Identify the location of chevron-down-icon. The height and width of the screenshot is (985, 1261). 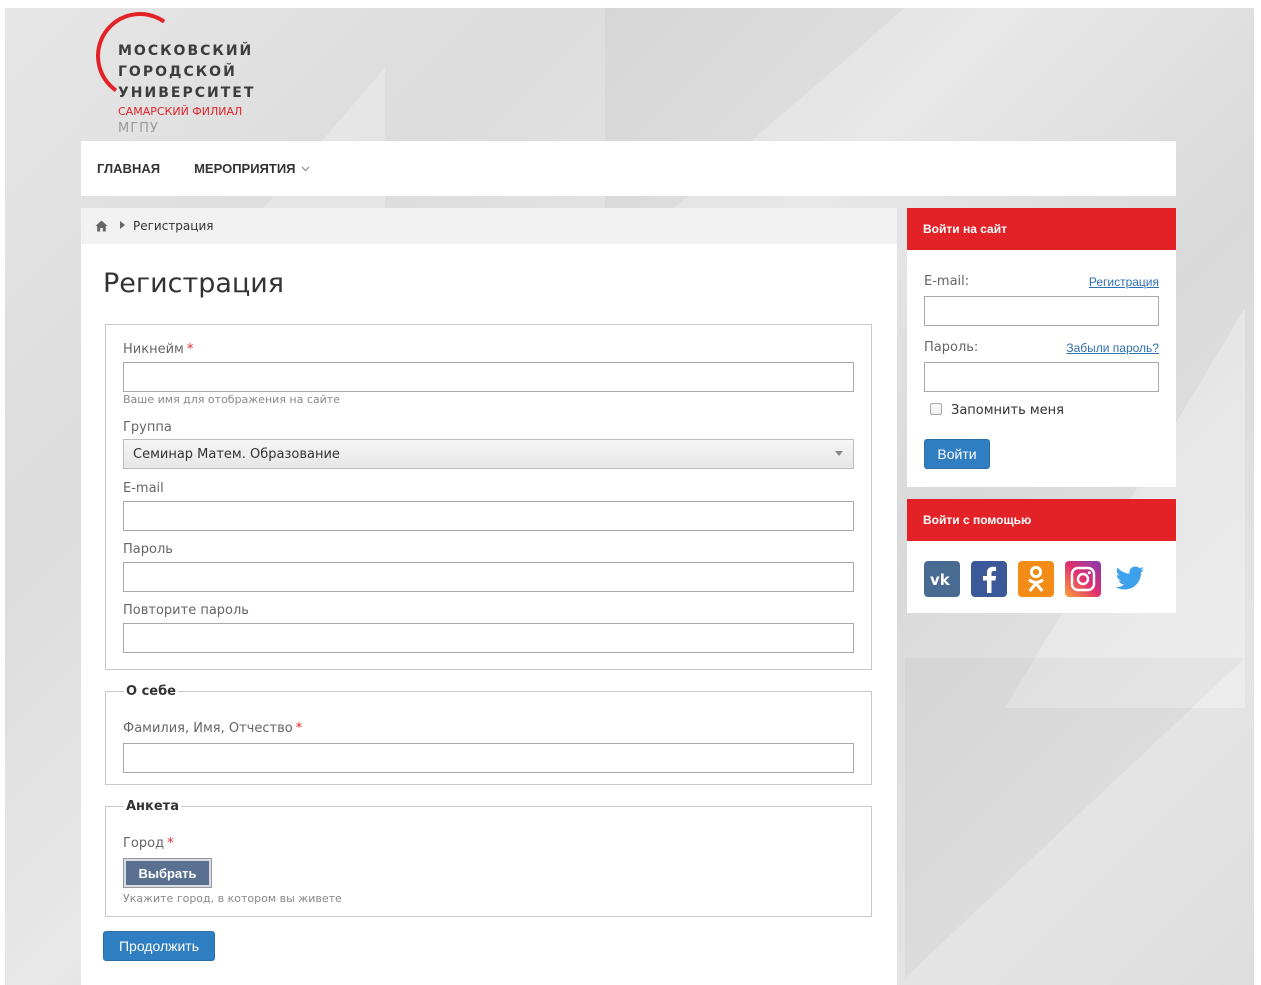
(305, 169).